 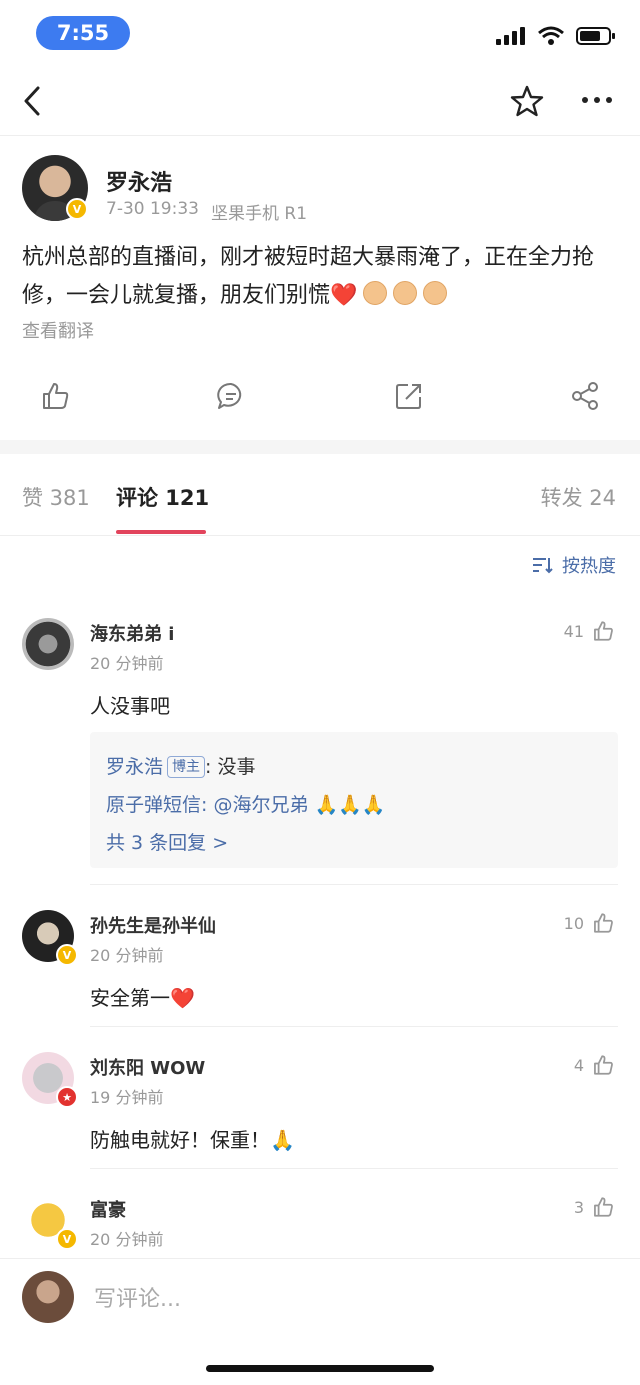 I want to click on tab-likes: 赞 381, so click(x=56, y=497).